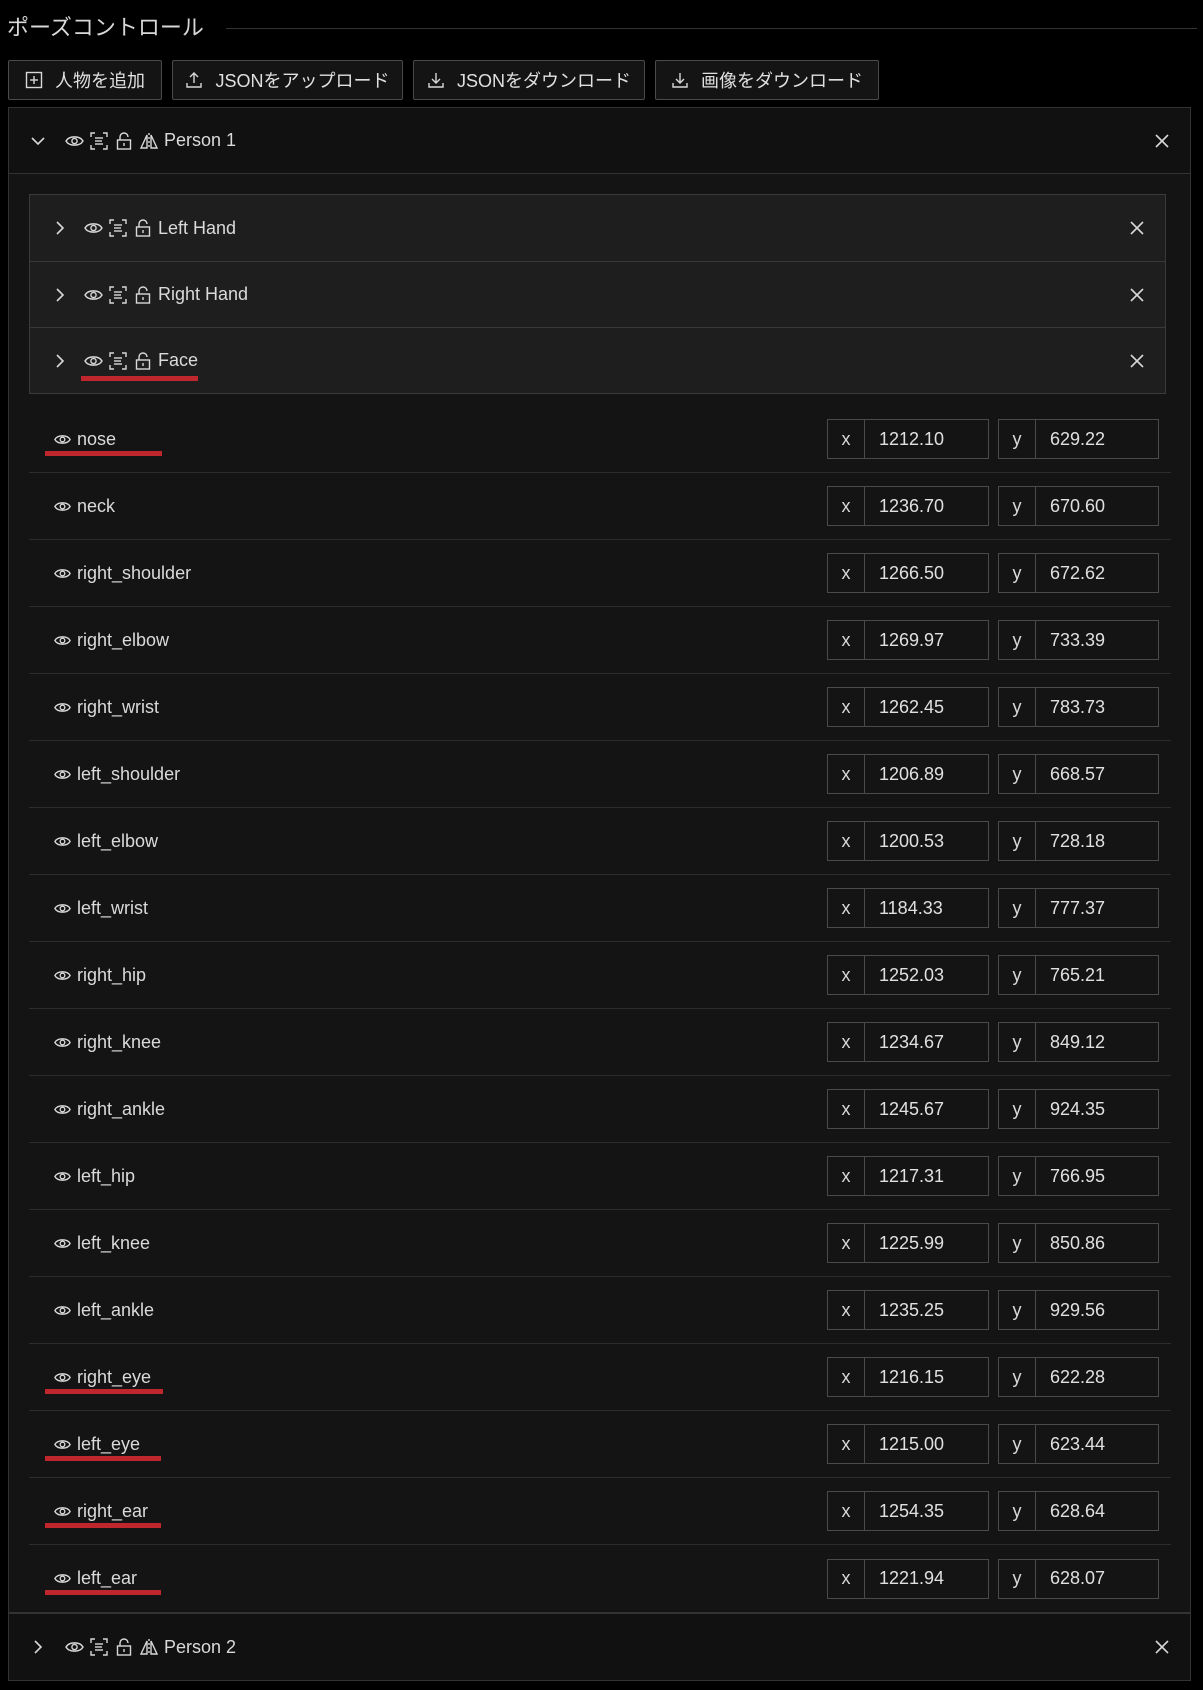 This screenshot has width=1203, height=1690. What do you see at coordinates (114, 1376) in the screenshot?
I see `keypoint-label: right_eye` at bounding box center [114, 1376].